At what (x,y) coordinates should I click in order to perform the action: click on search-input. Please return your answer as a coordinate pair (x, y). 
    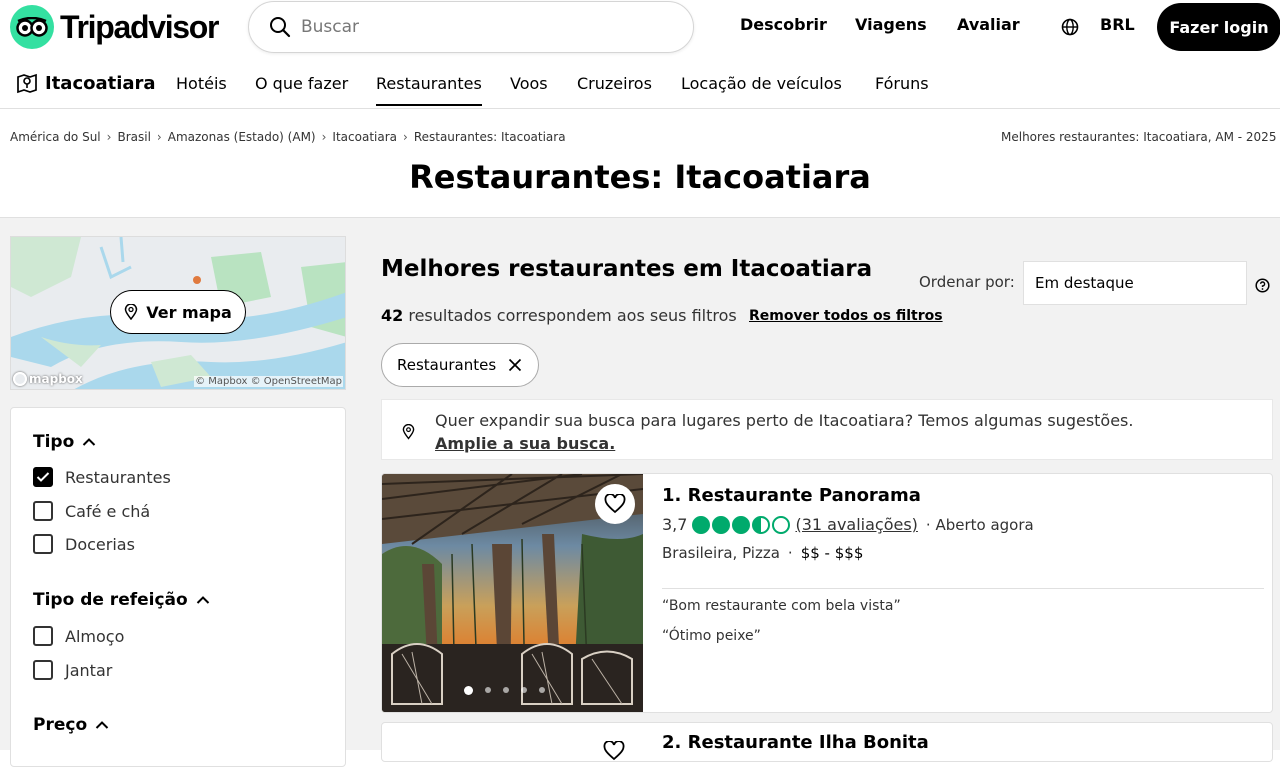
    Looking at the image, I should click on (481, 27).